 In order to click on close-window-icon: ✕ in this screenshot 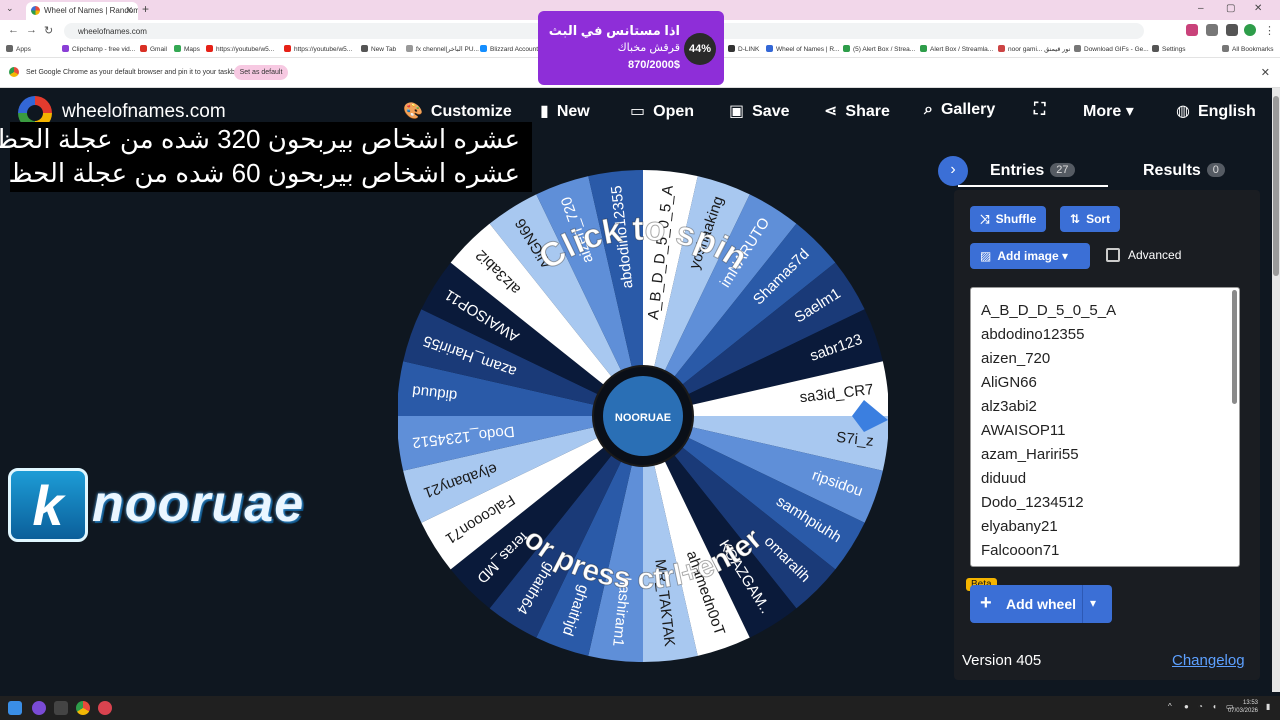, I will do `click(1258, 8)`.